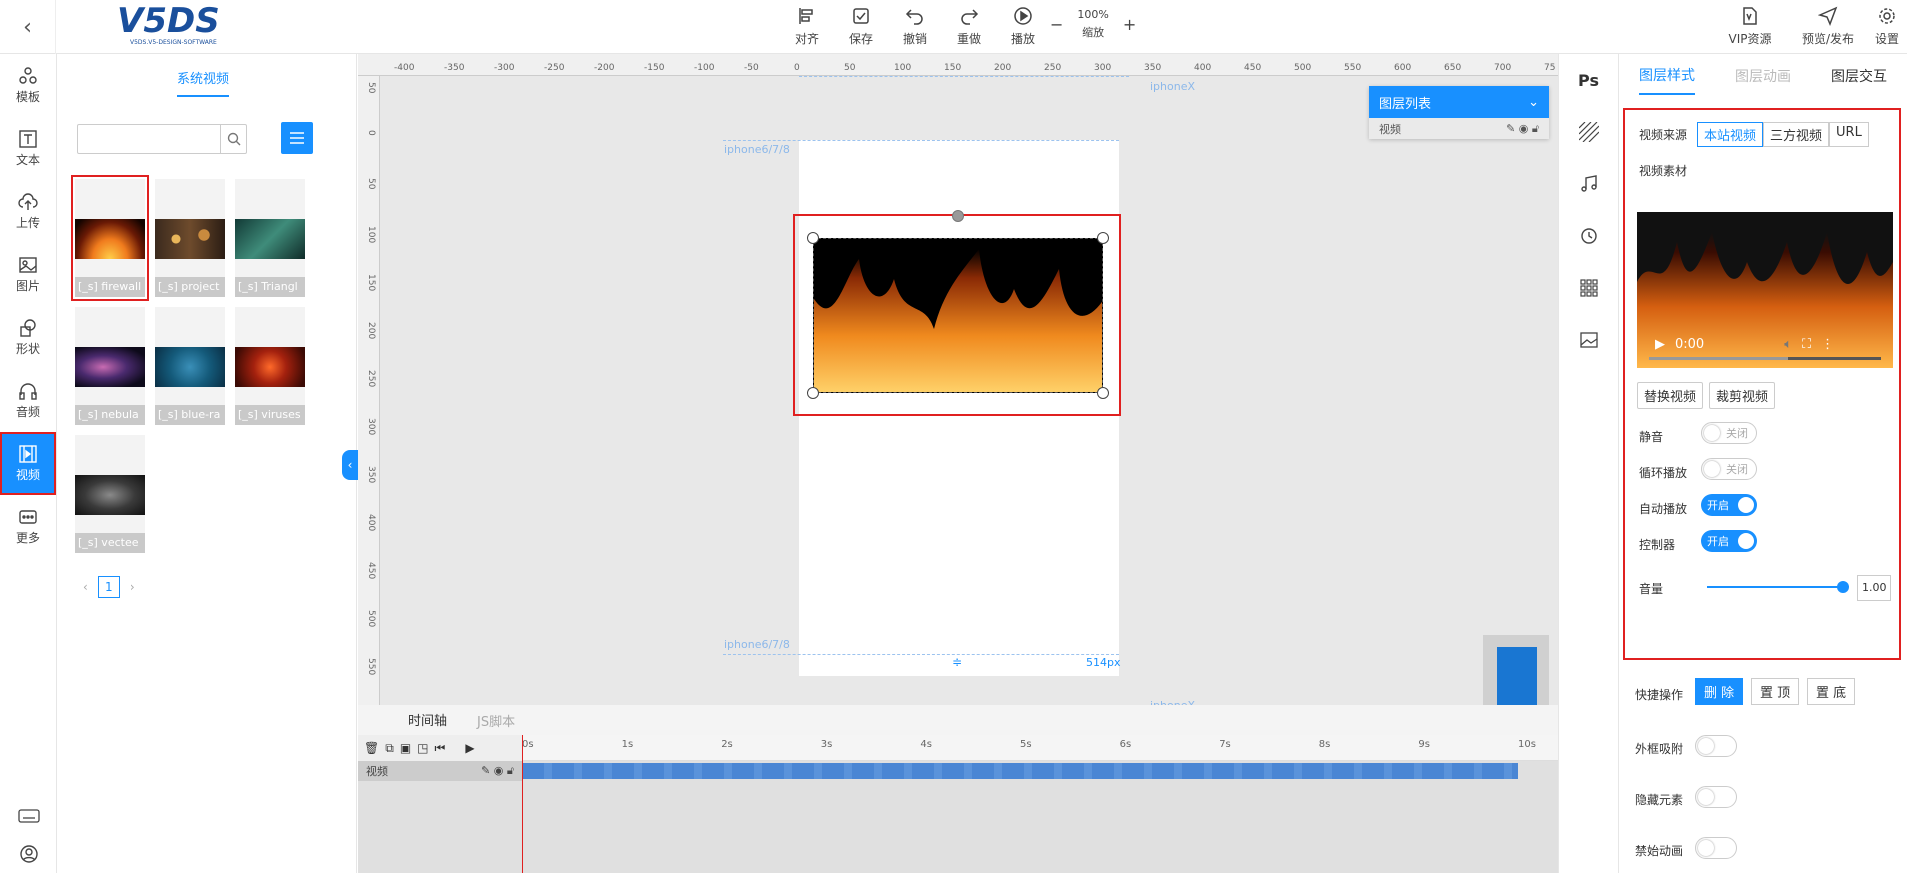 The width and height of the screenshot is (1907, 873). What do you see at coordinates (957, 662) in the screenshot?
I see `resize-handle-icon: ≑` at bounding box center [957, 662].